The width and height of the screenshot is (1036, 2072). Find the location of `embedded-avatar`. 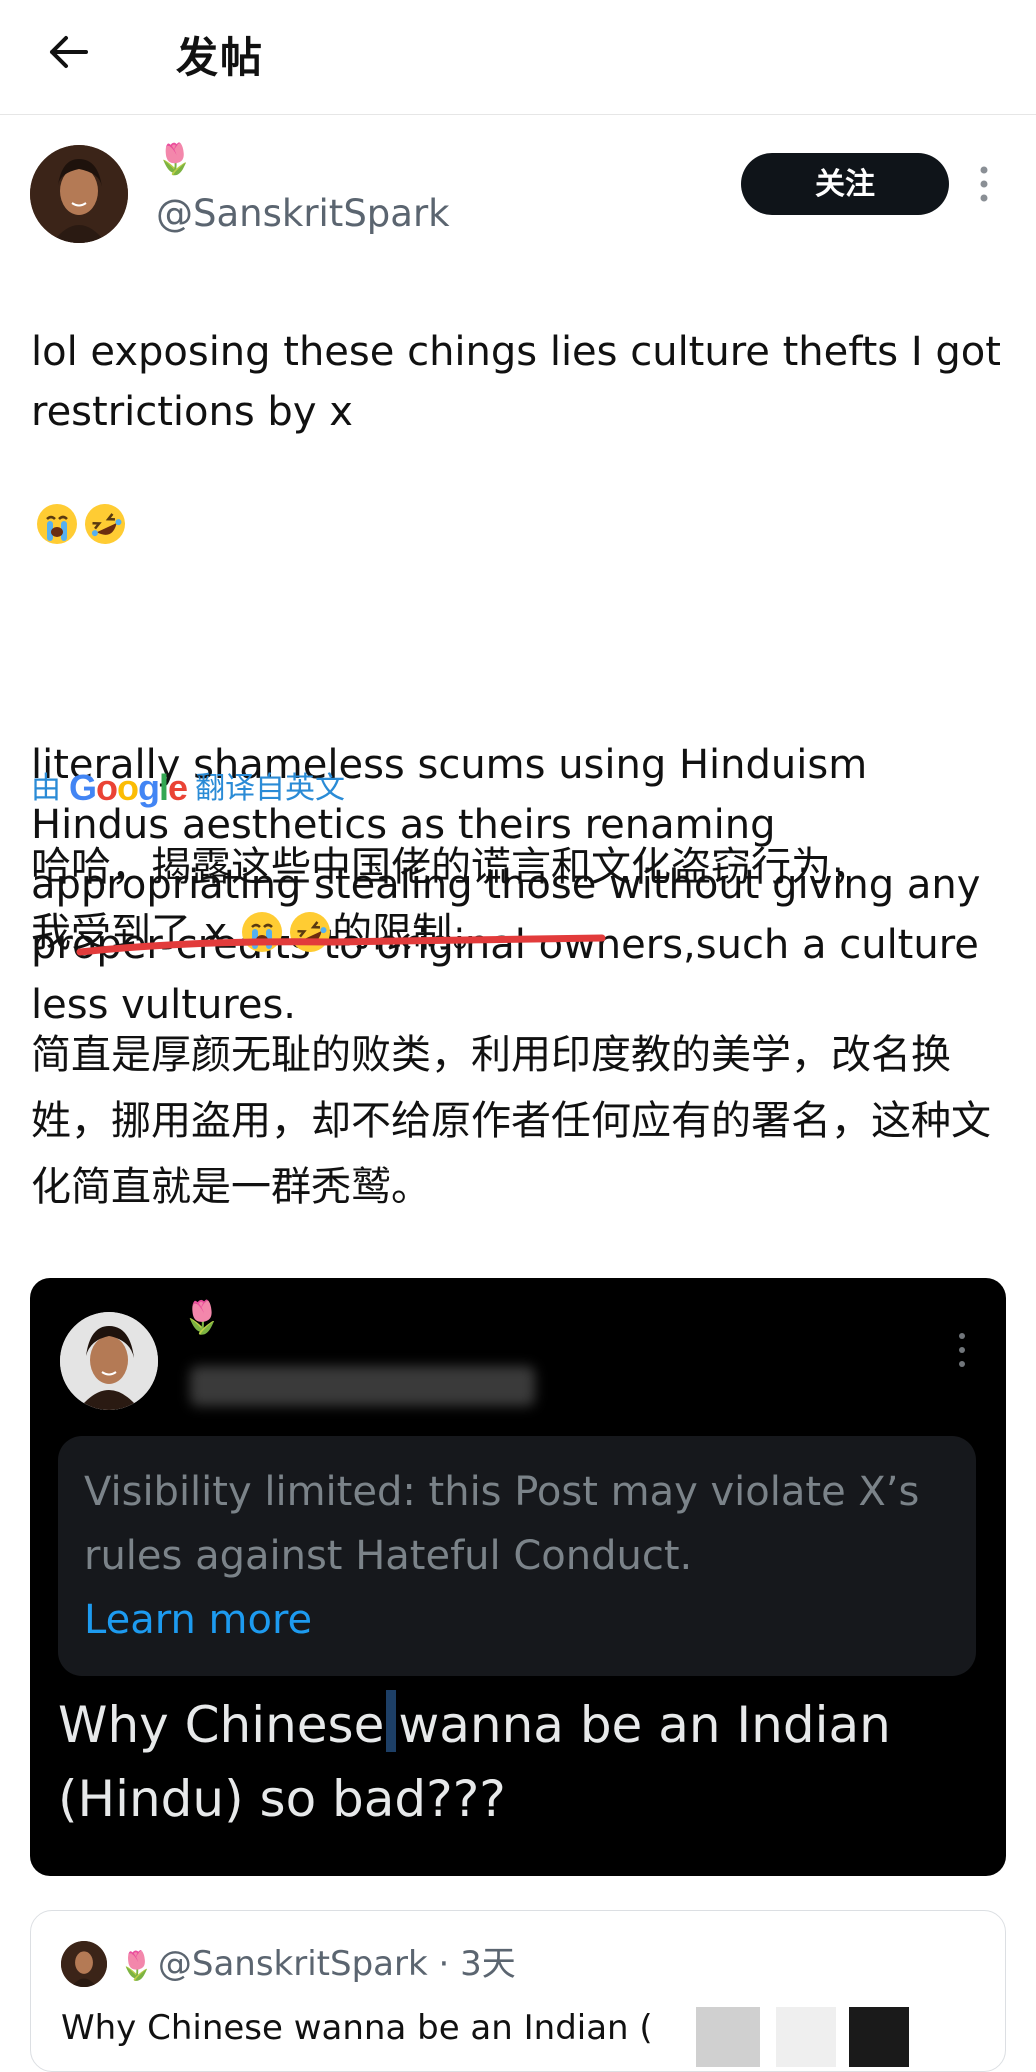

embedded-avatar is located at coordinates (109, 1361).